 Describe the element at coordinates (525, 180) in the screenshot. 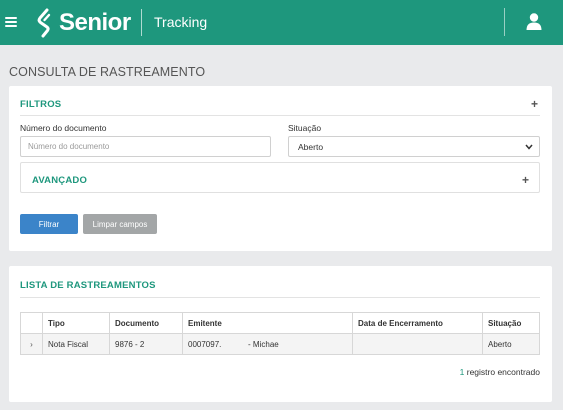

I see `expand-advanced-plus-icon: +` at that location.